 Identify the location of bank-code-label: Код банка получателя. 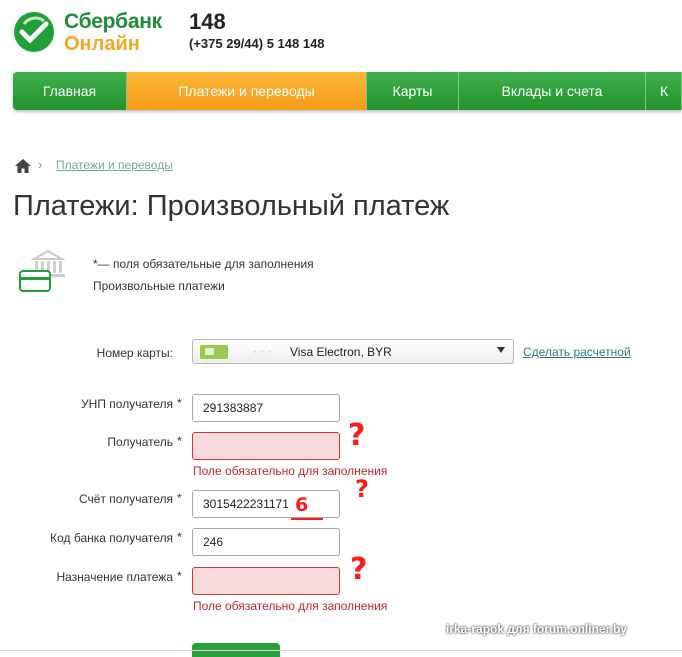
(88, 538).